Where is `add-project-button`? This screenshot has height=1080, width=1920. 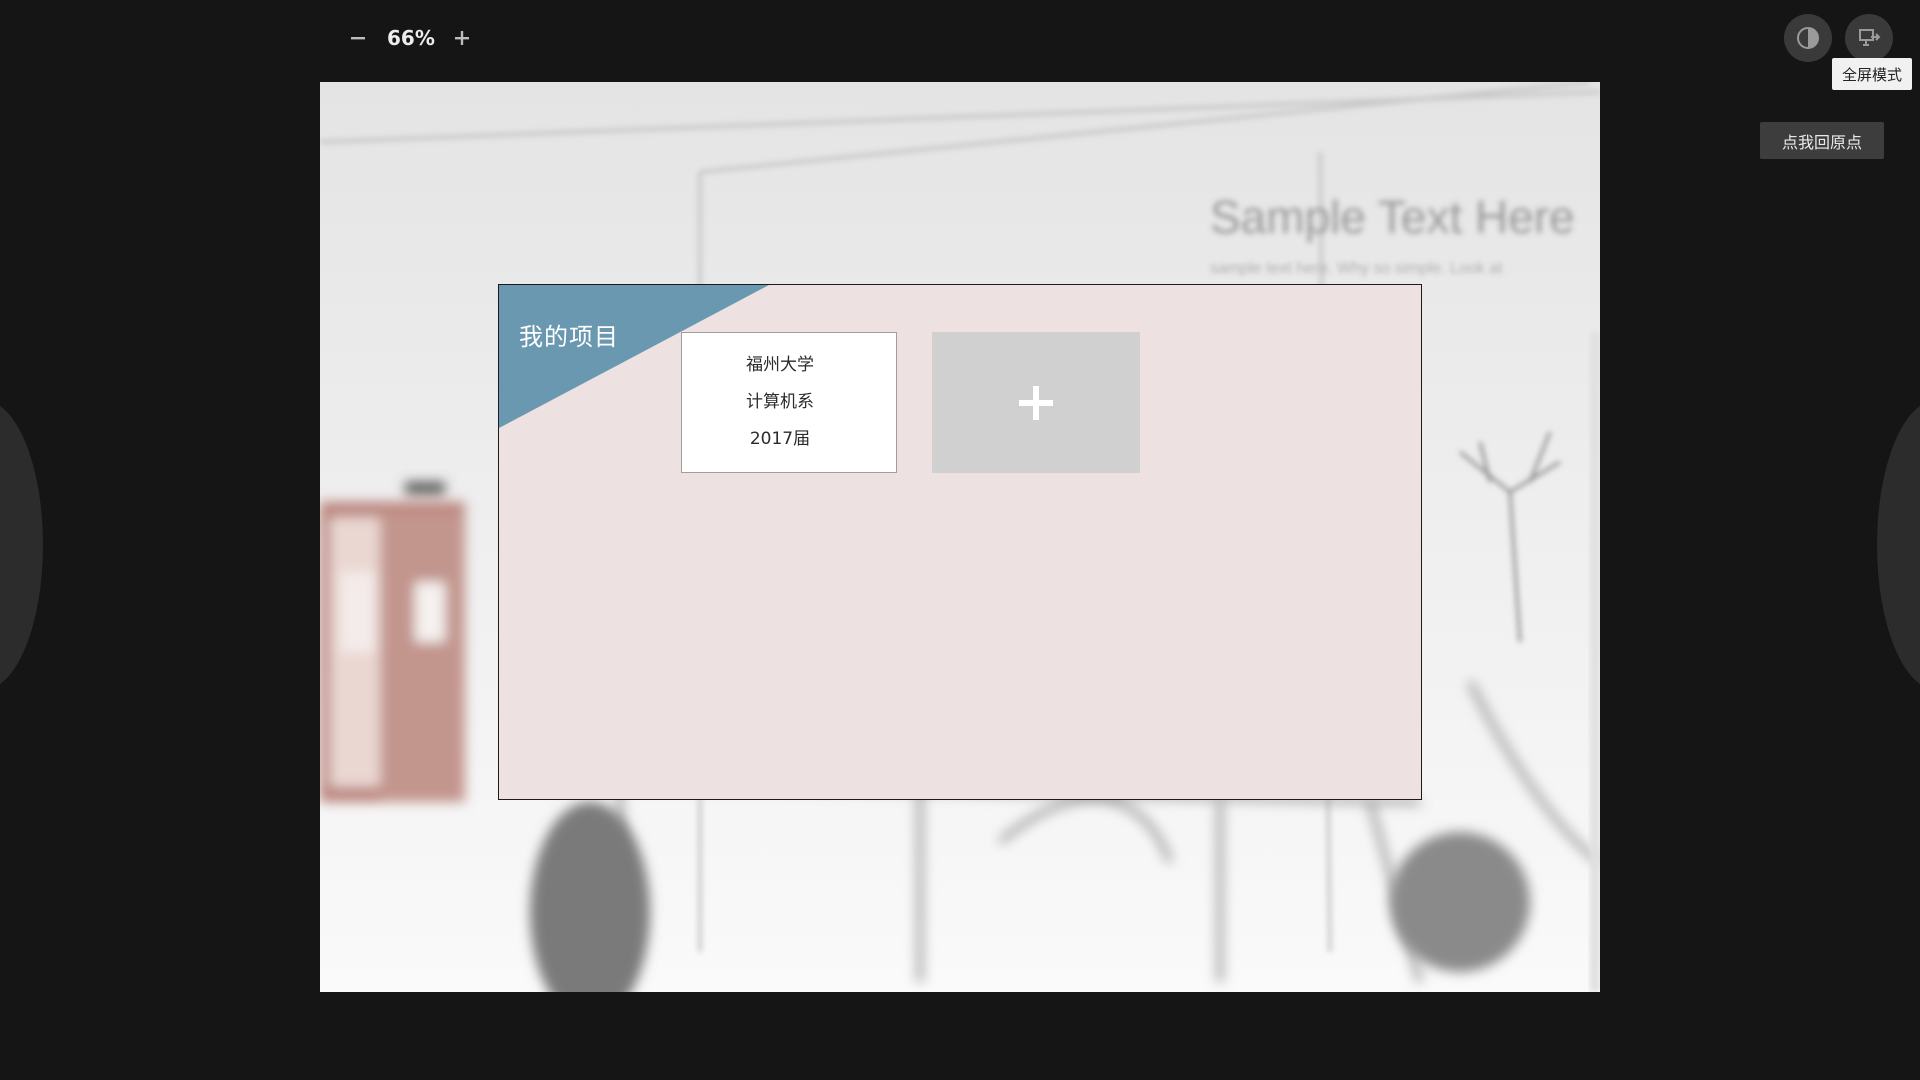 add-project-button is located at coordinates (1036, 402).